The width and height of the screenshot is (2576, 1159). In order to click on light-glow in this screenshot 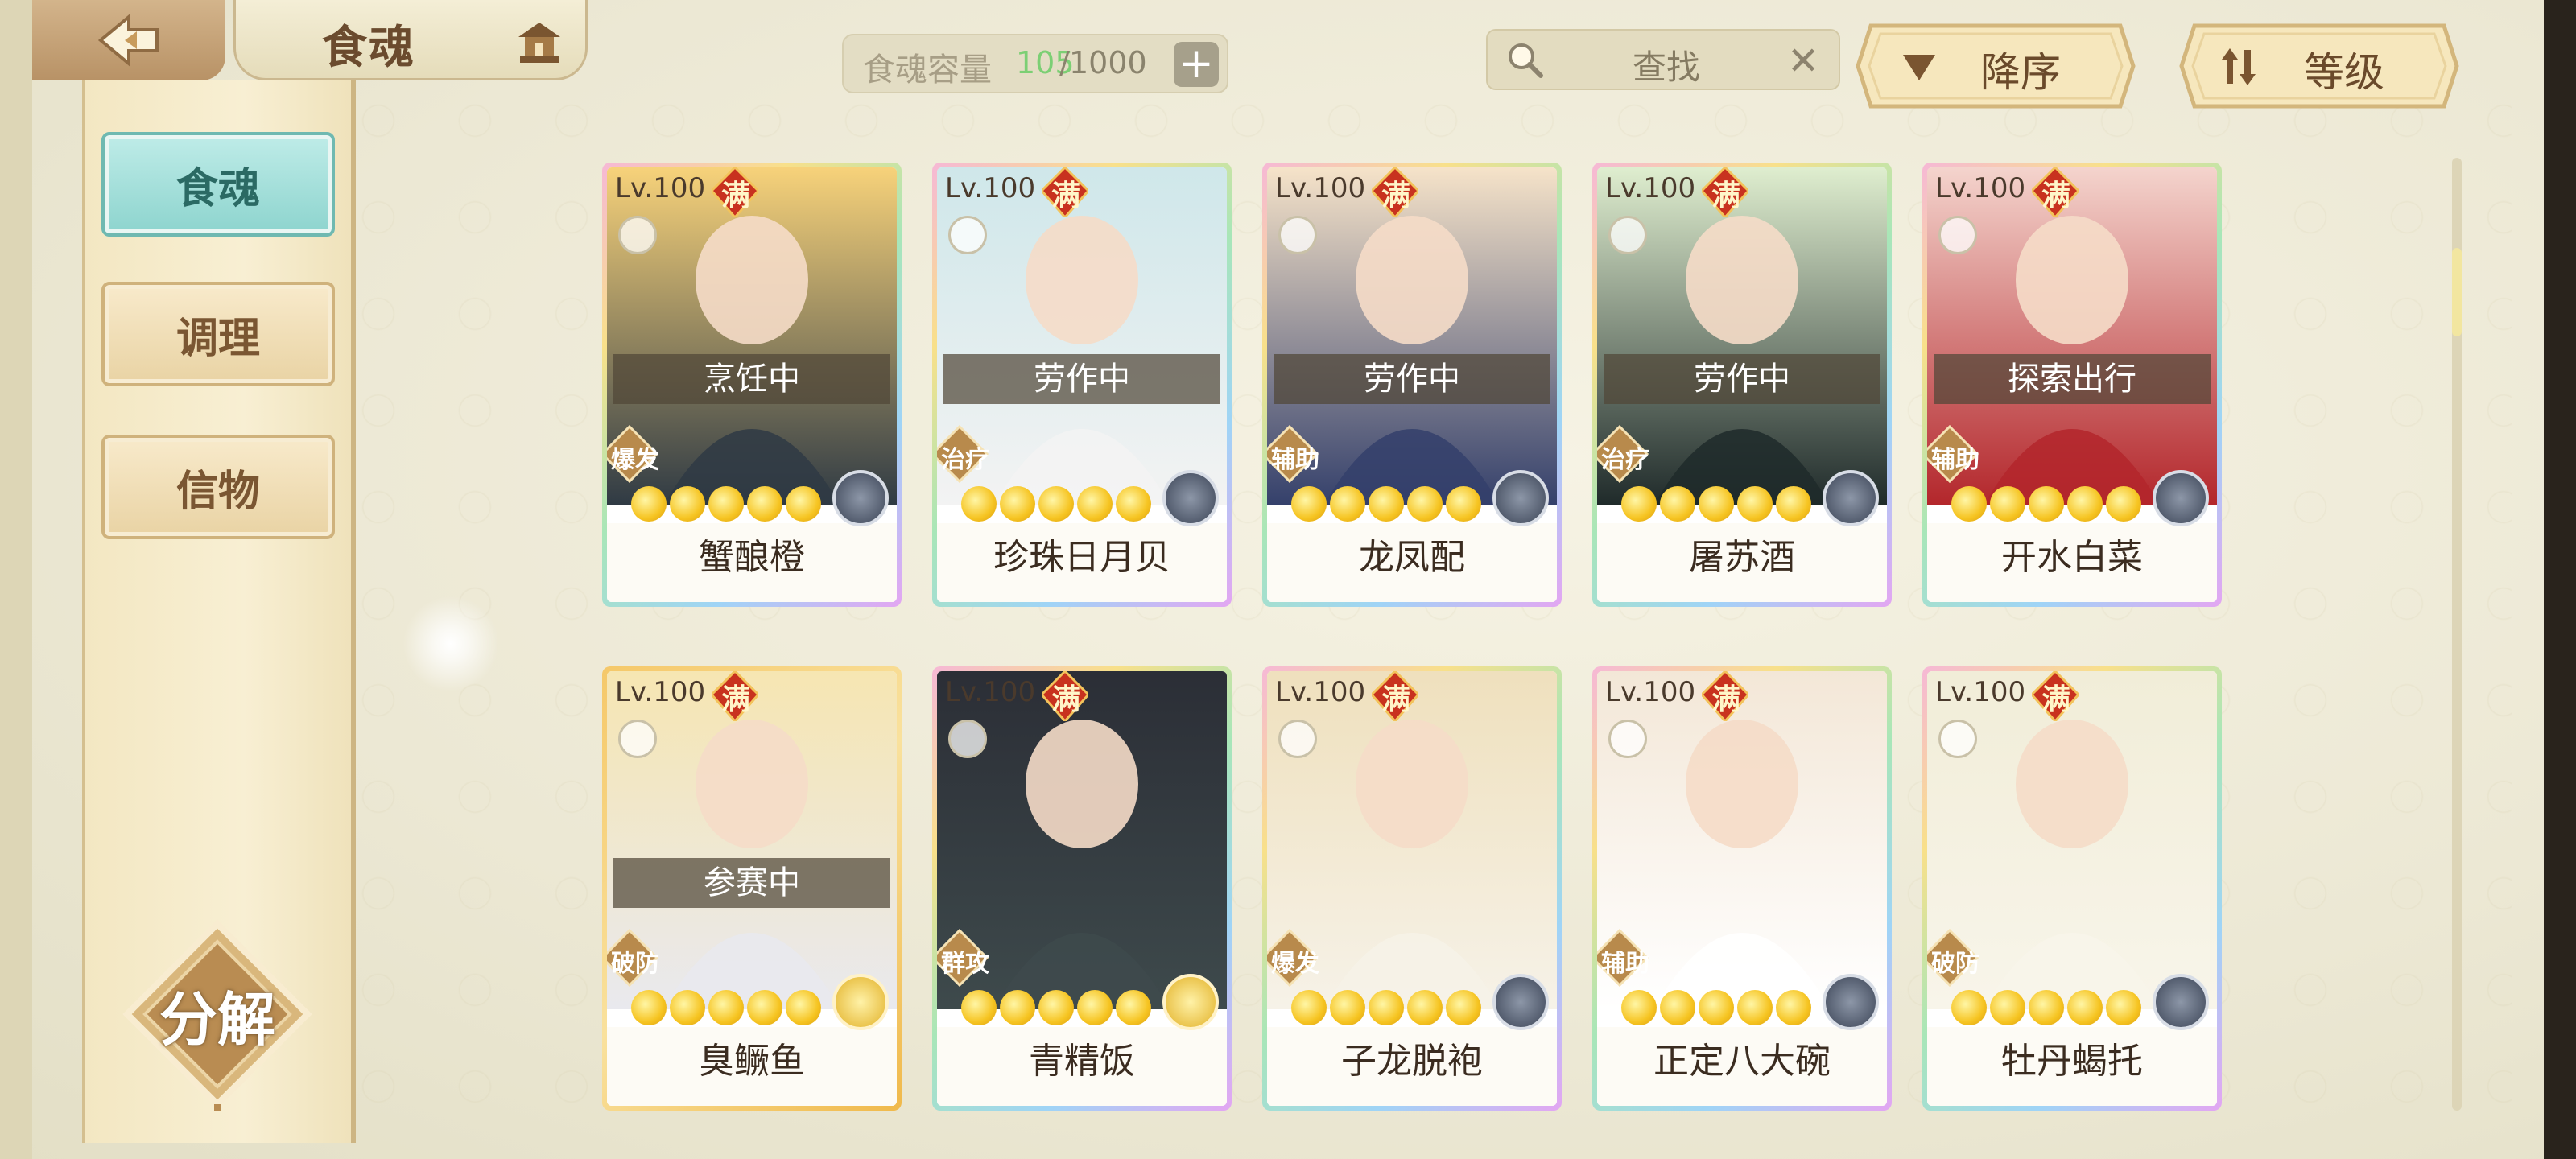, I will do `click(450, 644)`.